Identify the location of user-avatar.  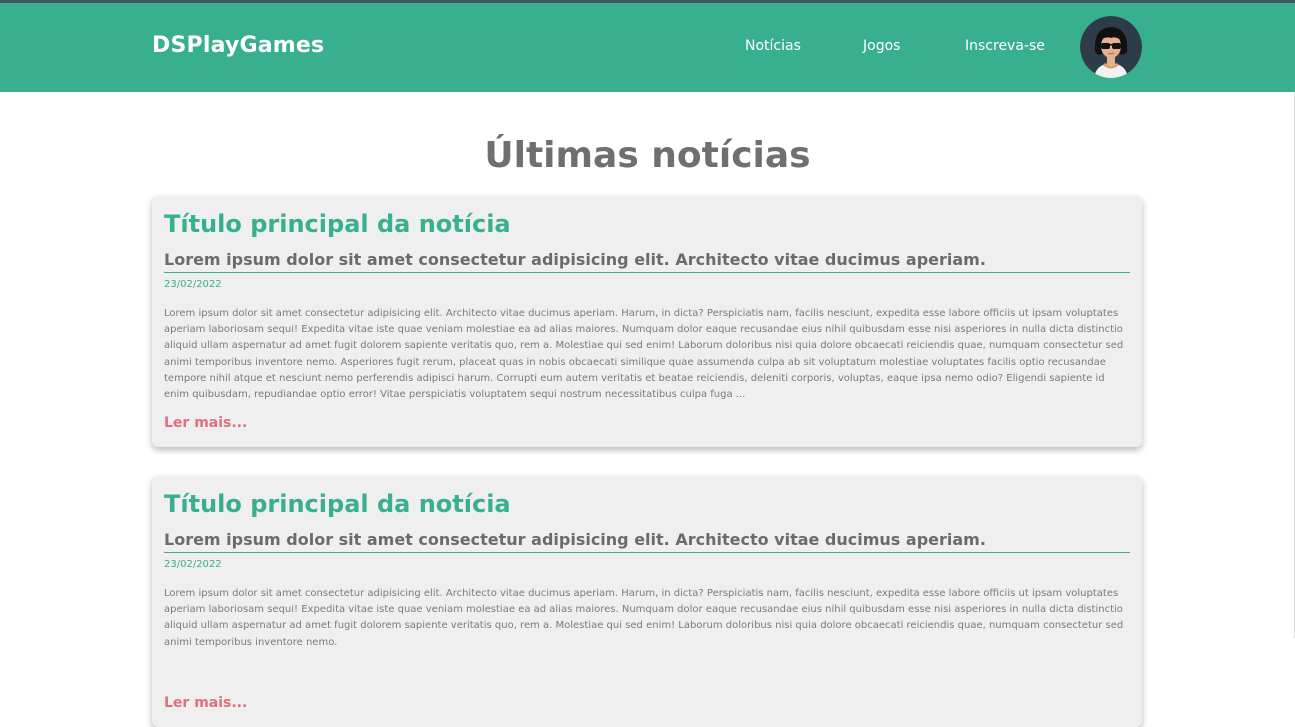
(1111, 47).